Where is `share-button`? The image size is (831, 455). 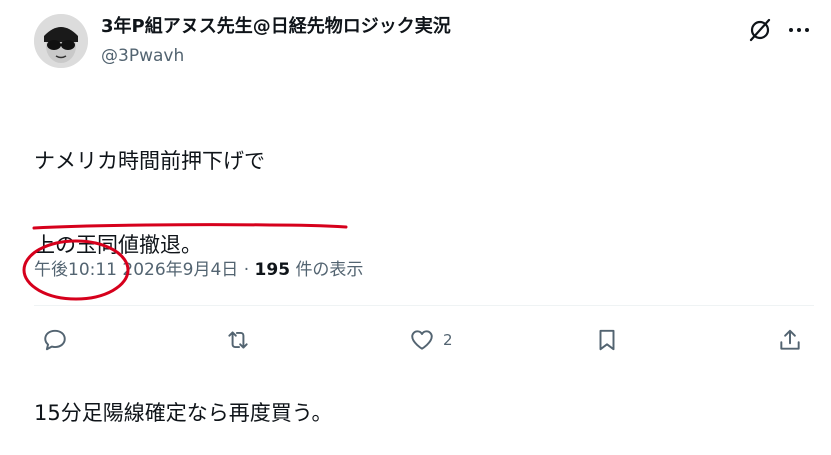
share-button is located at coordinates (790, 340).